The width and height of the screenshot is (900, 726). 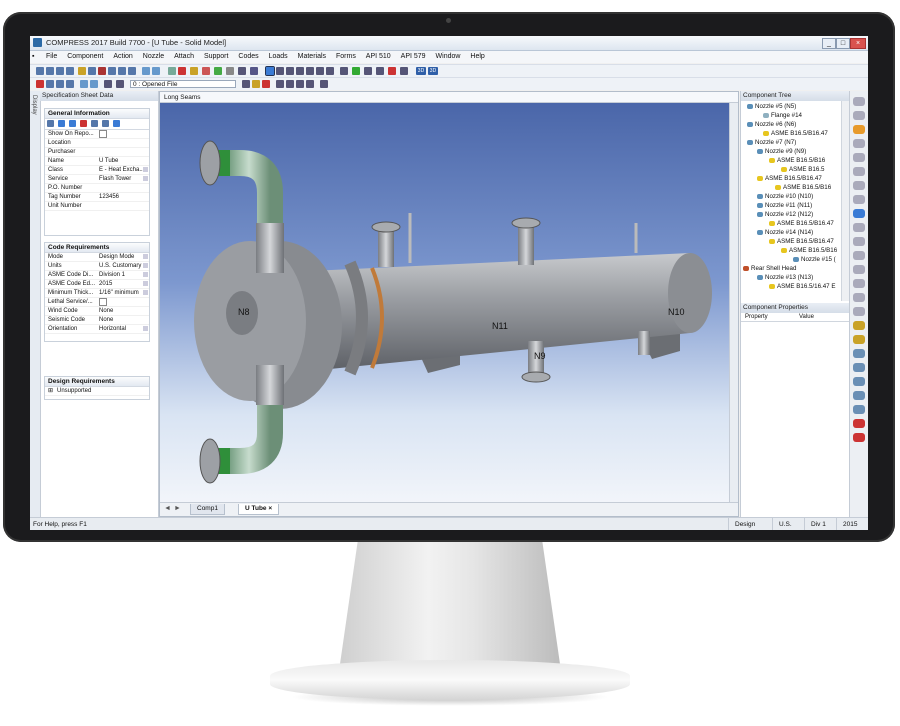 I want to click on find-icon, so click(x=120, y=84).